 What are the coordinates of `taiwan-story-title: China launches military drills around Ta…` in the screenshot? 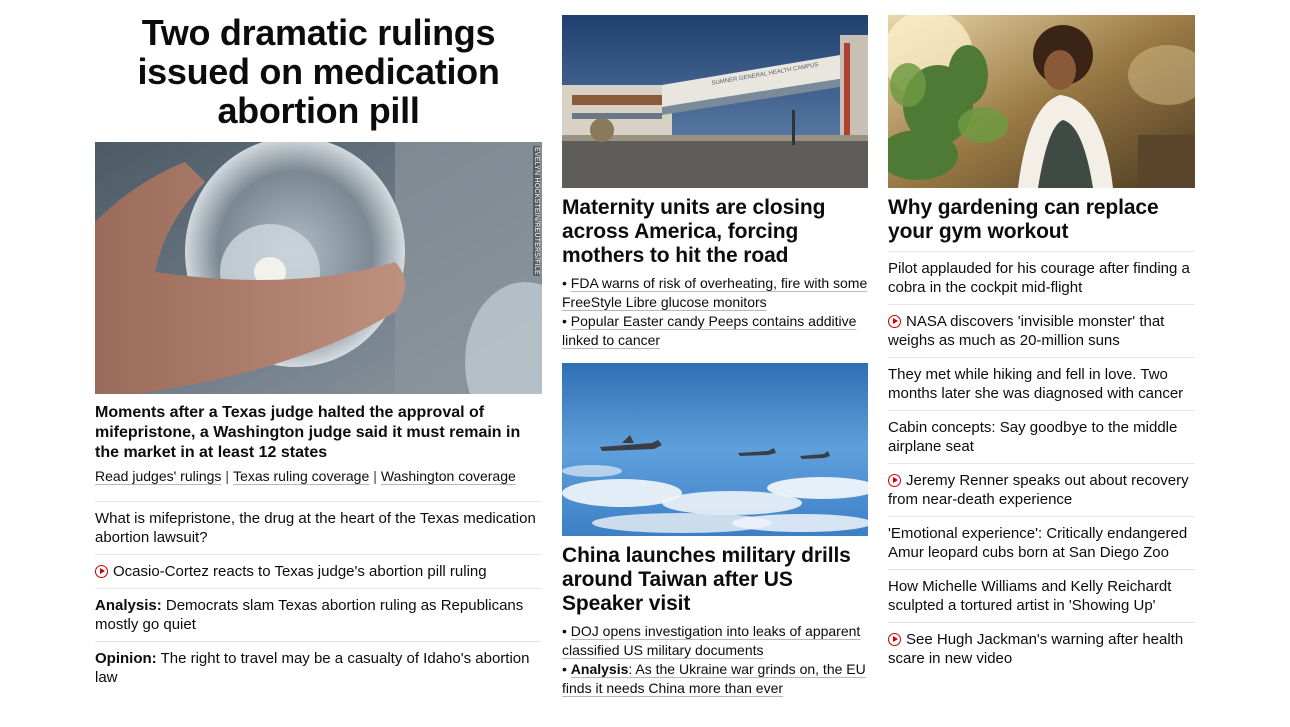 It's located at (715, 580).